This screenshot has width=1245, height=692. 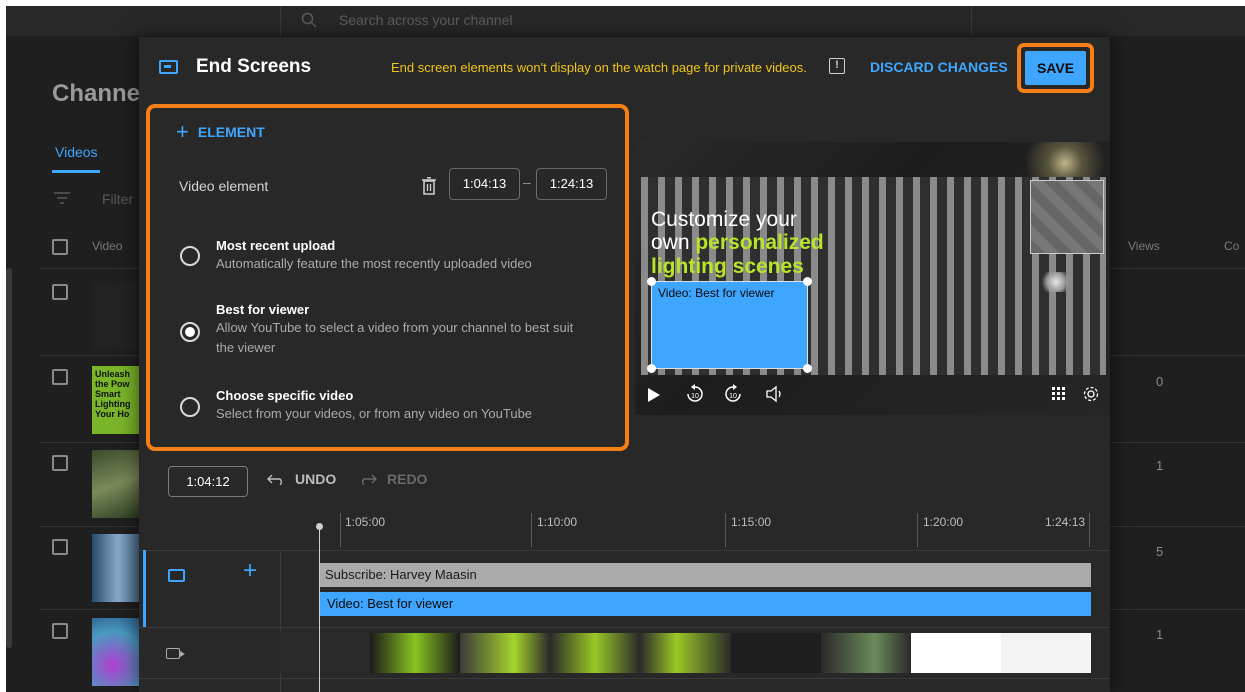 I want to click on undo-button: UNDO, so click(x=301, y=479).